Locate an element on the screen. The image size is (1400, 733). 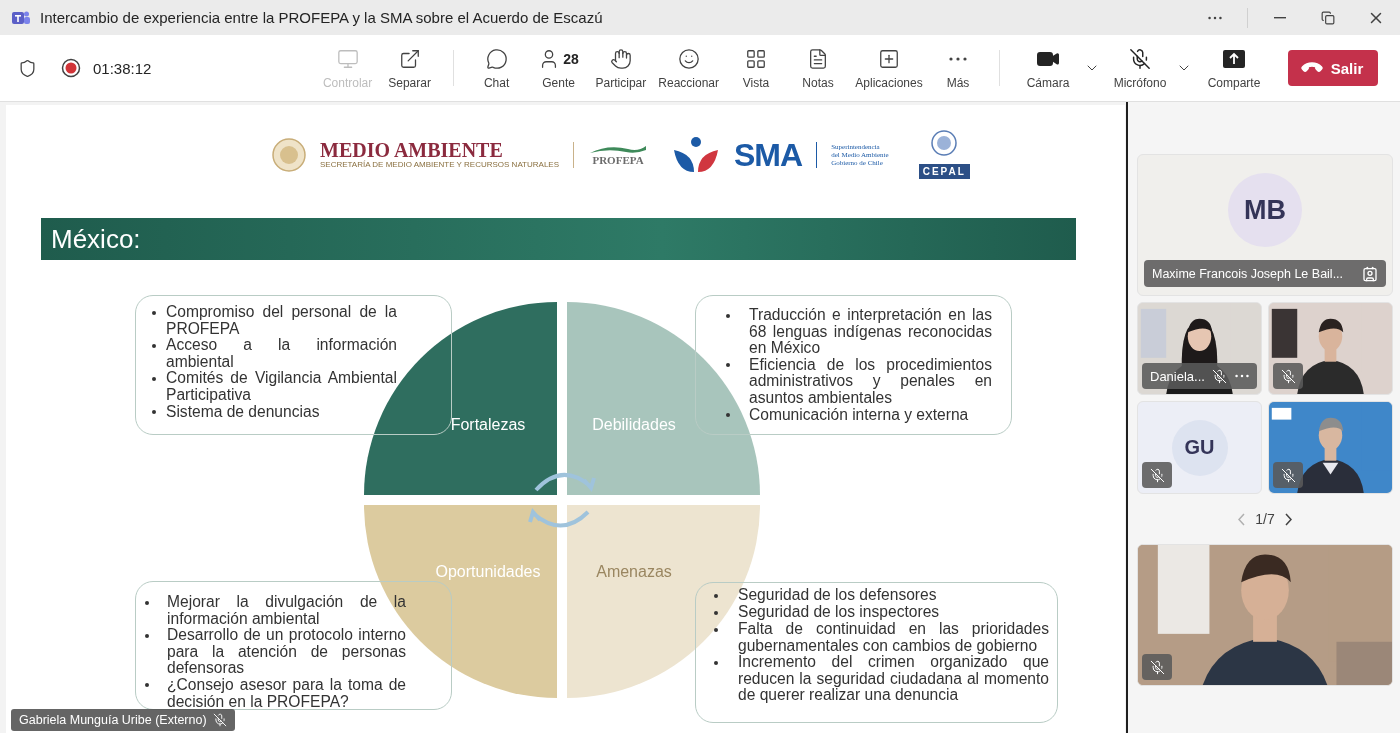
logo-title: MEDIO AMBIENTE is located at coordinates (412, 150).